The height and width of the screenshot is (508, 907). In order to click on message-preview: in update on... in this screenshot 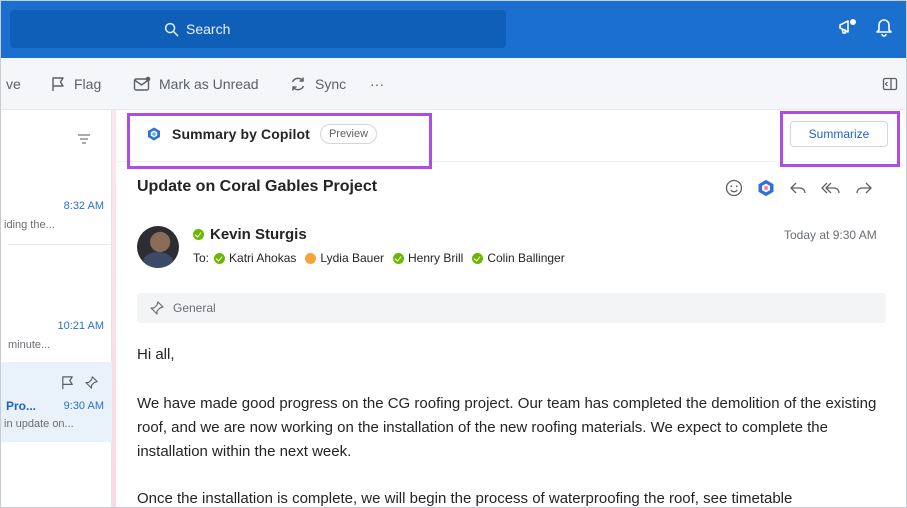, I will do `click(39, 424)`.